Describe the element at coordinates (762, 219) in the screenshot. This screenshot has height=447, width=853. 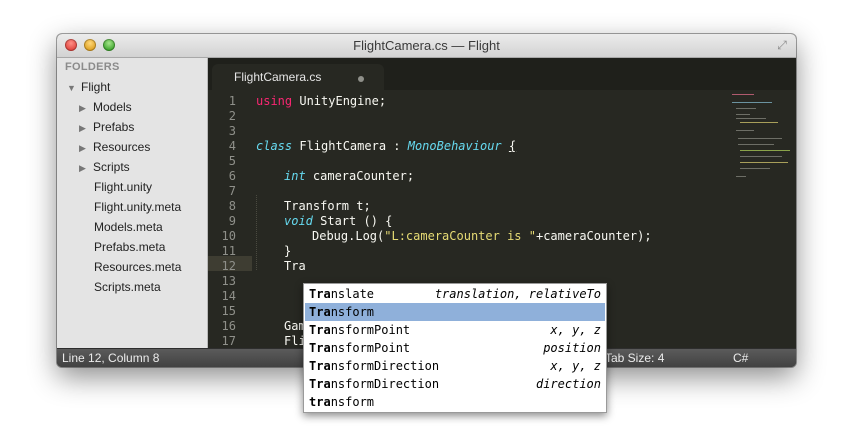
I see `minimap` at that location.